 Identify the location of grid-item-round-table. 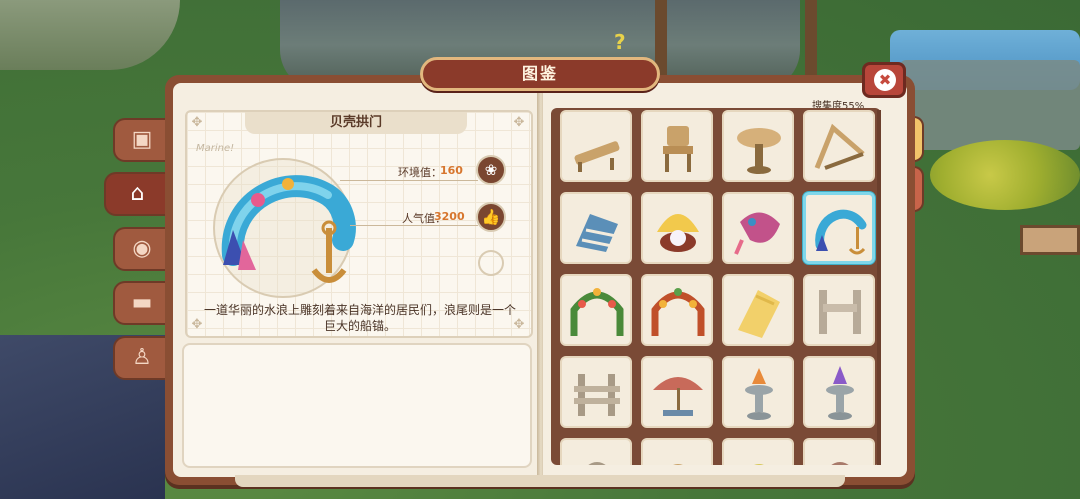
(758, 146).